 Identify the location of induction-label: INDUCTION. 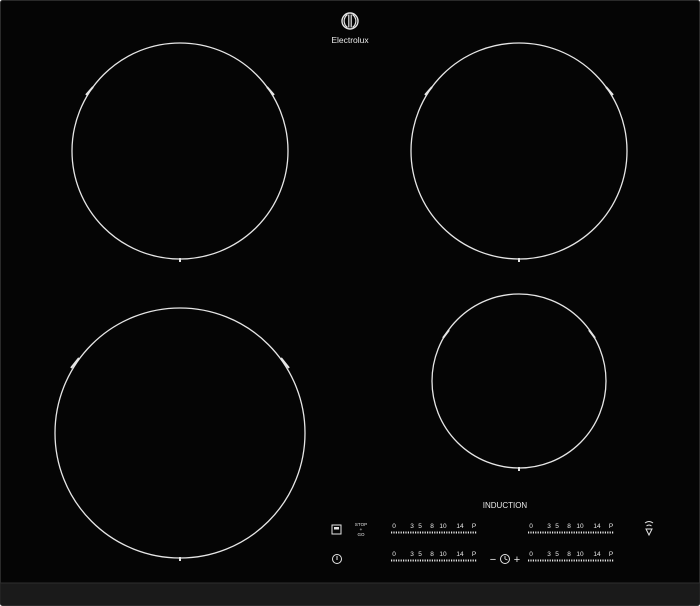
(505, 505).